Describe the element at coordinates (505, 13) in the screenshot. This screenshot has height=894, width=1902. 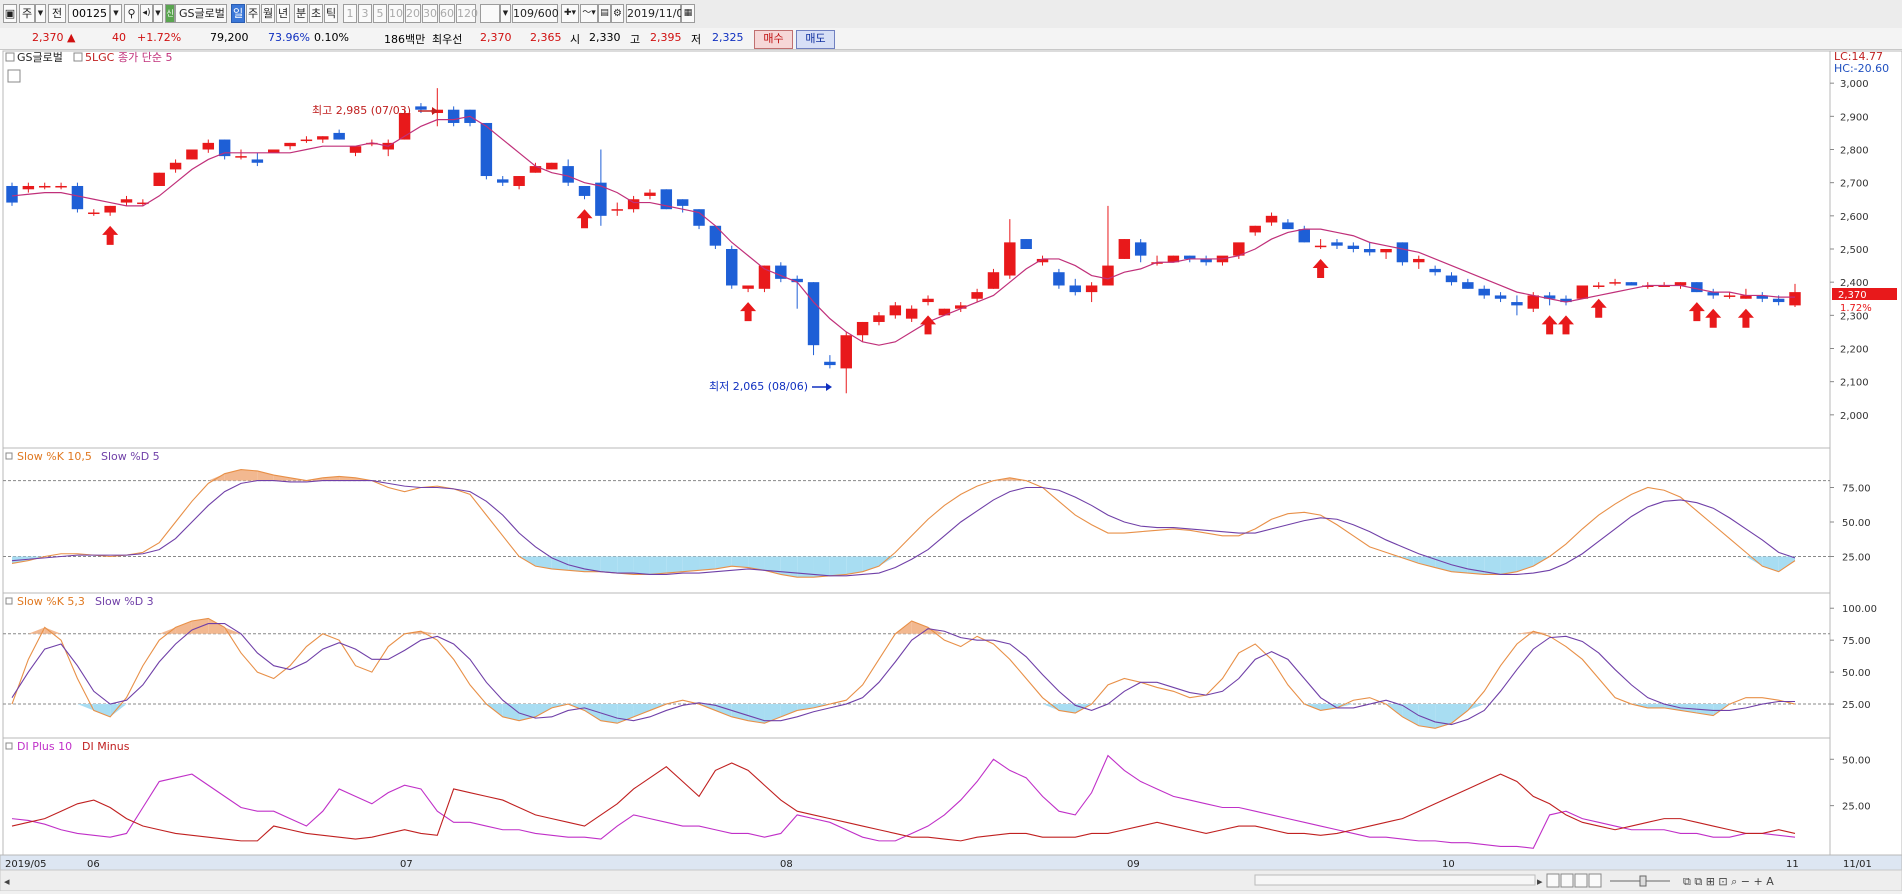
I see `interval-dropdown-icon: ▼` at that location.